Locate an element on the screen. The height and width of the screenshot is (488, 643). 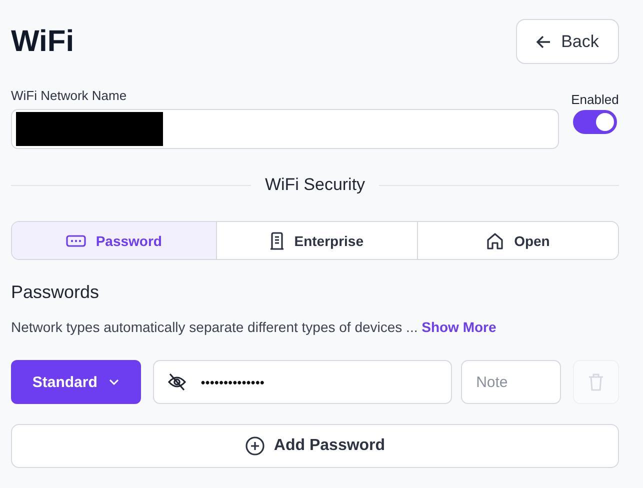
building-icon is located at coordinates (277, 241).